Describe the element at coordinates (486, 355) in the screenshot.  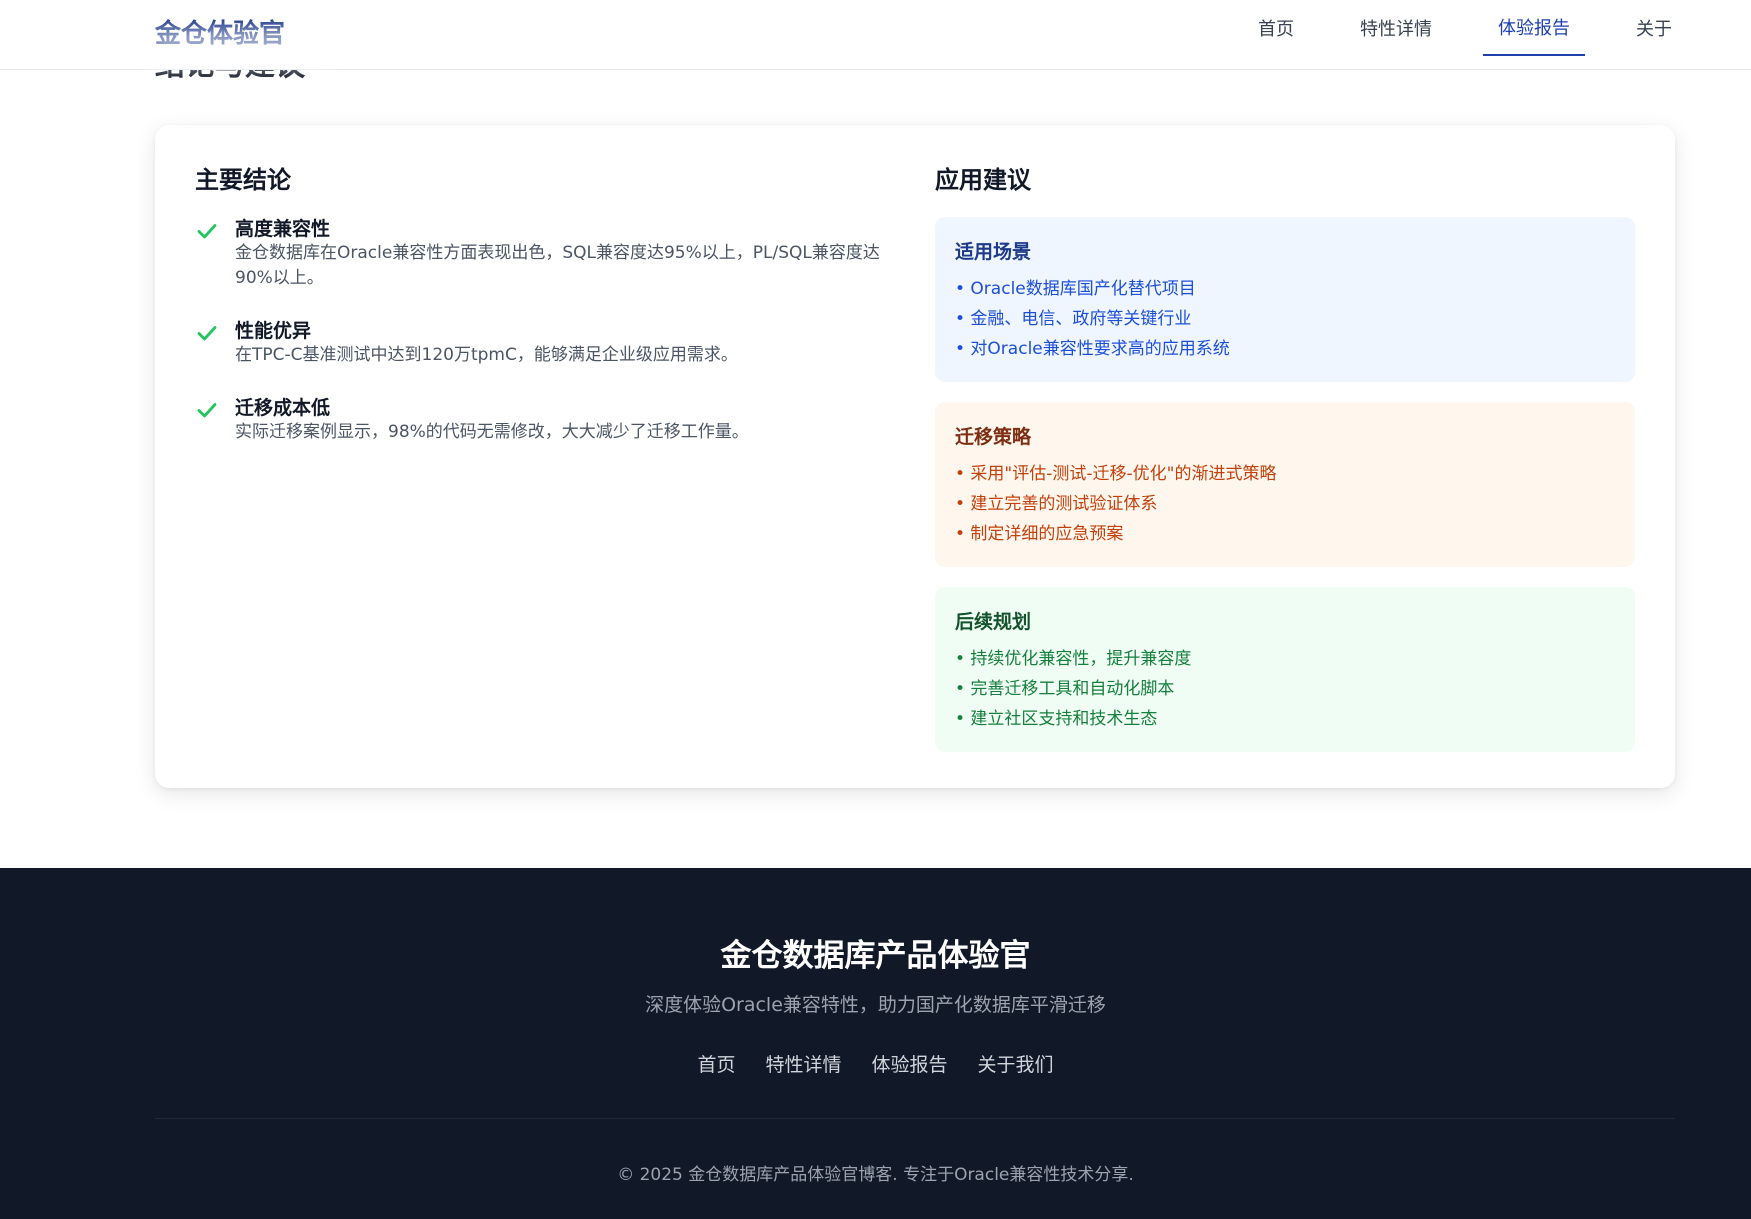
I see `conclusion-desc: 在TPC-C基准测试中达到120万tpmC，能够满足企业级应用需求。` at that location.